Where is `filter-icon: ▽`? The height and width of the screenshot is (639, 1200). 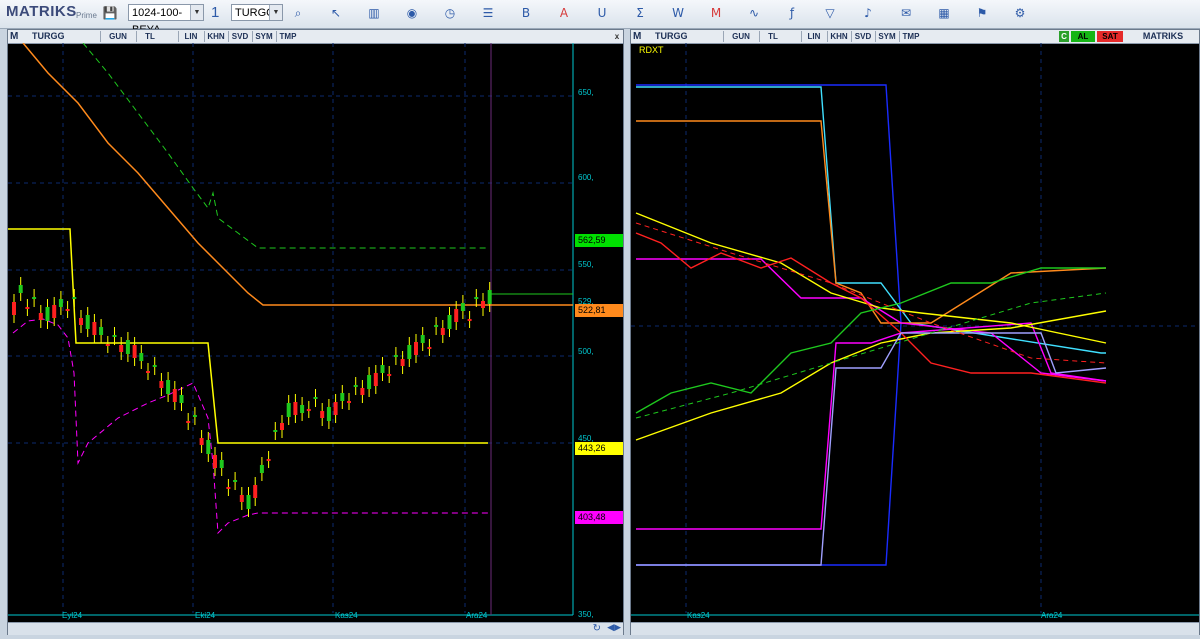
filter-icon: ▽ is located at coordinates (830, 13).